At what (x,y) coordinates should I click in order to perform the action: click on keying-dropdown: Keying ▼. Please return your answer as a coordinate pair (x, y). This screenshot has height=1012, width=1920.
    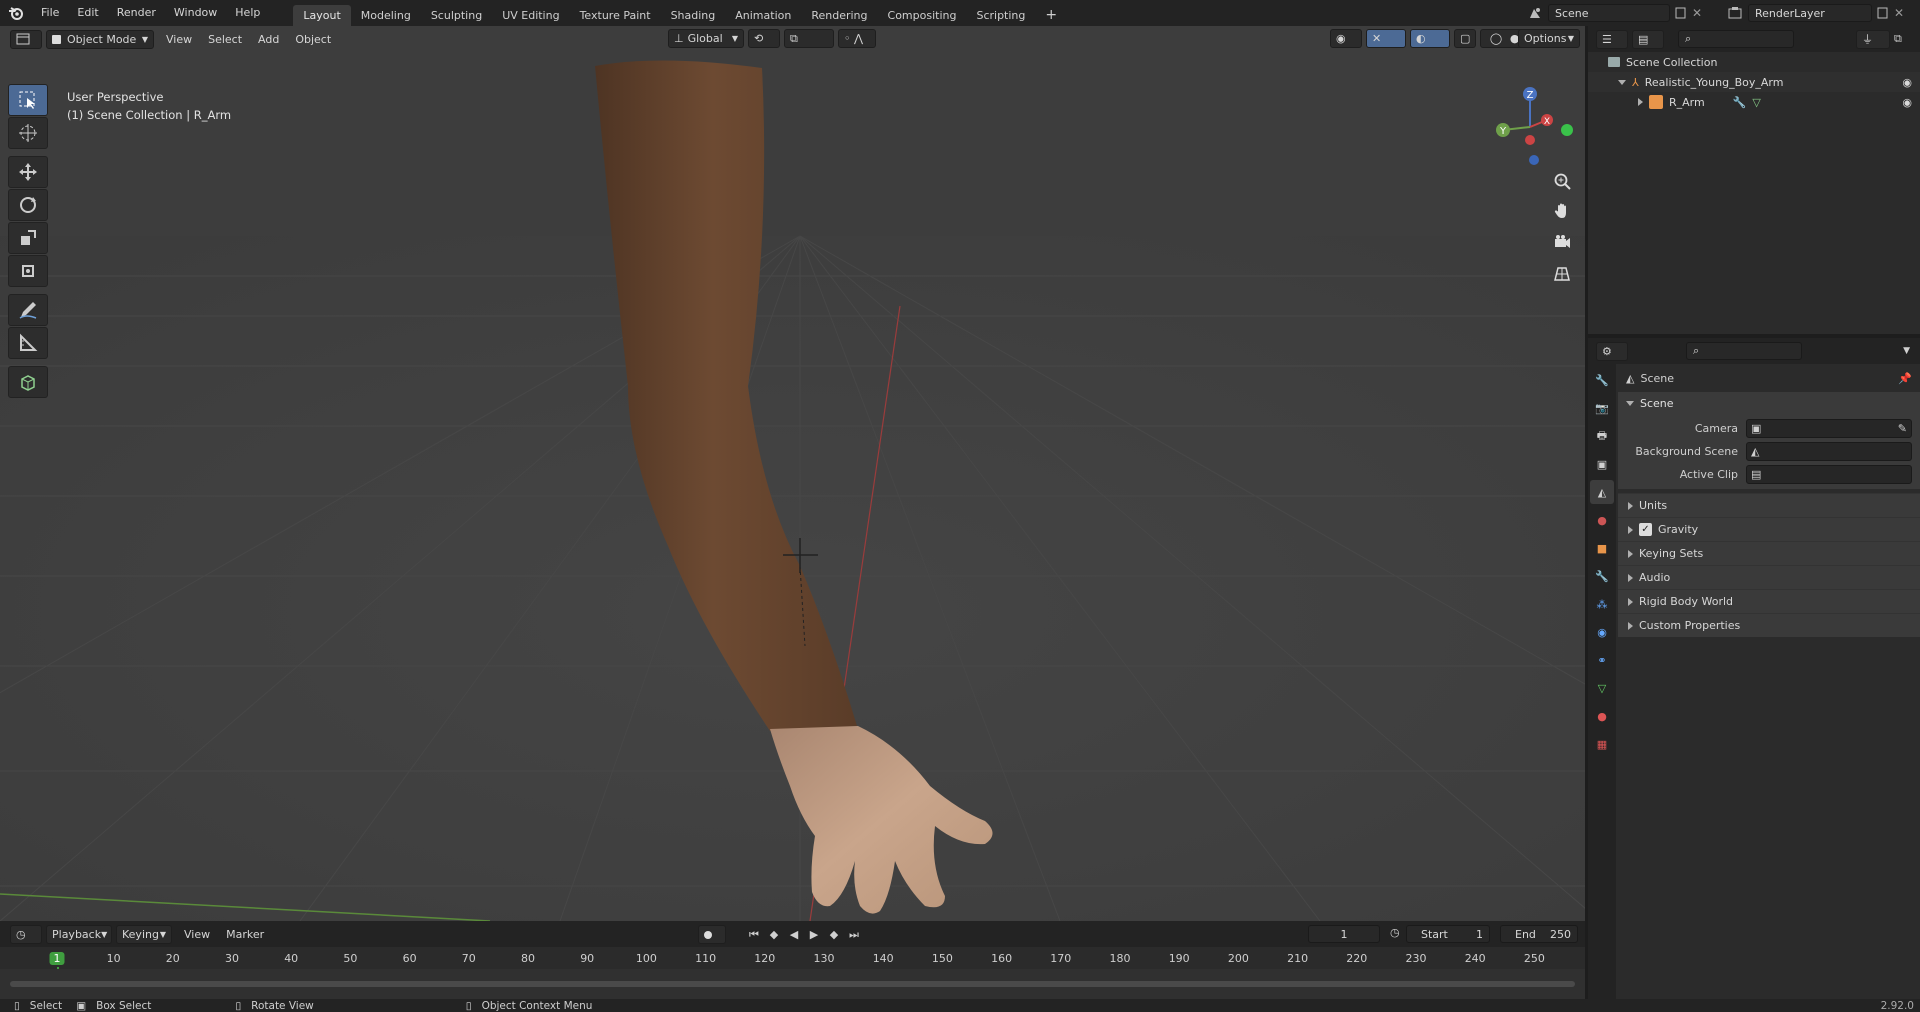
    Looking at the image, I should click on (144, 934).